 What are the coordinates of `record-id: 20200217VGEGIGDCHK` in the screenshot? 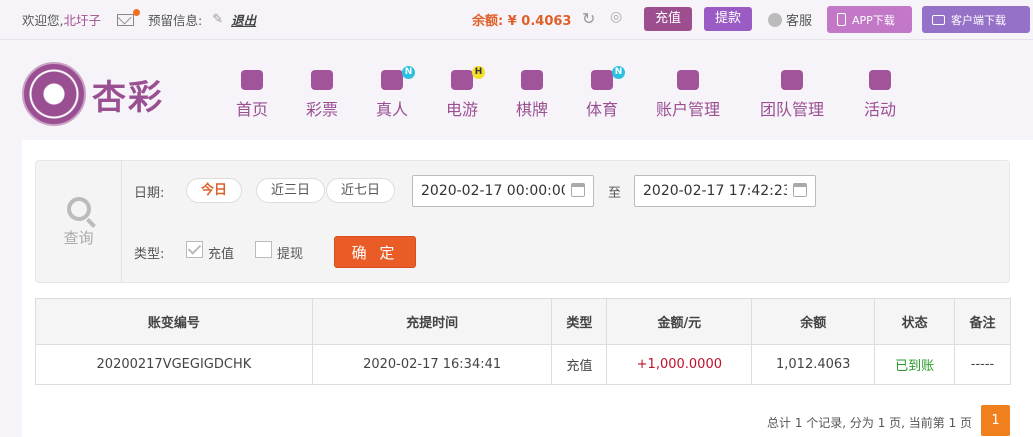 It's located at (174, 364).